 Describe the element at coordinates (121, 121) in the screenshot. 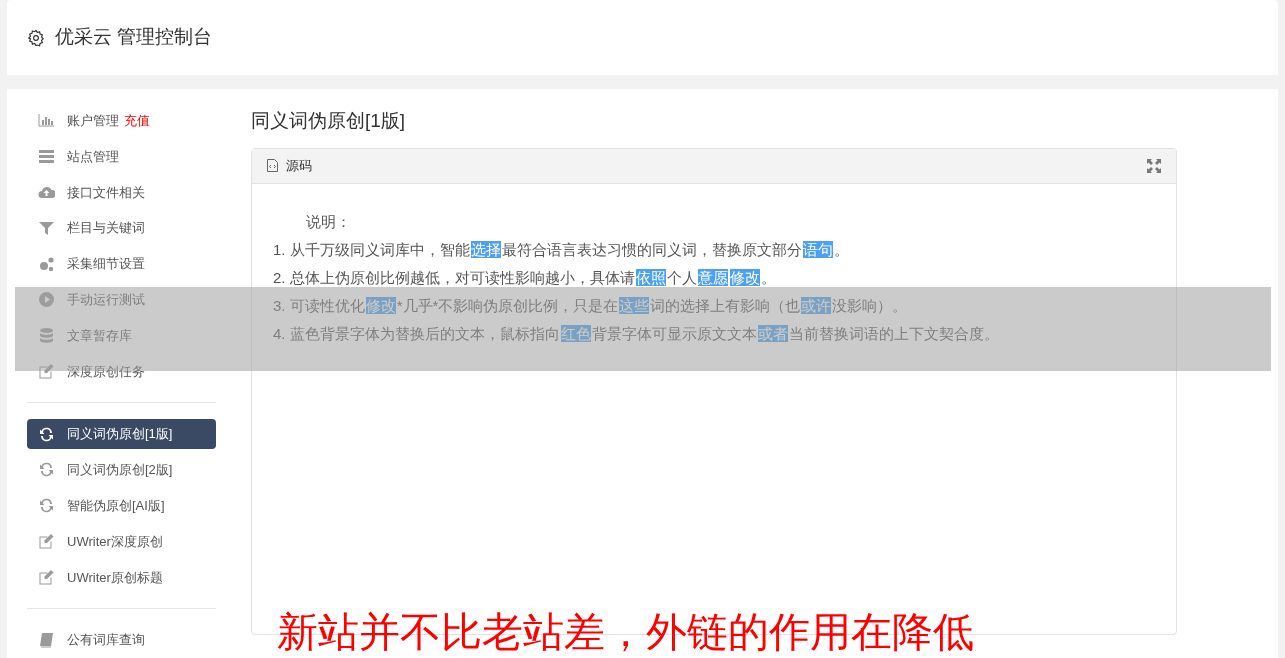

I see `sidebar-item: 账户管理 充值` at that location.